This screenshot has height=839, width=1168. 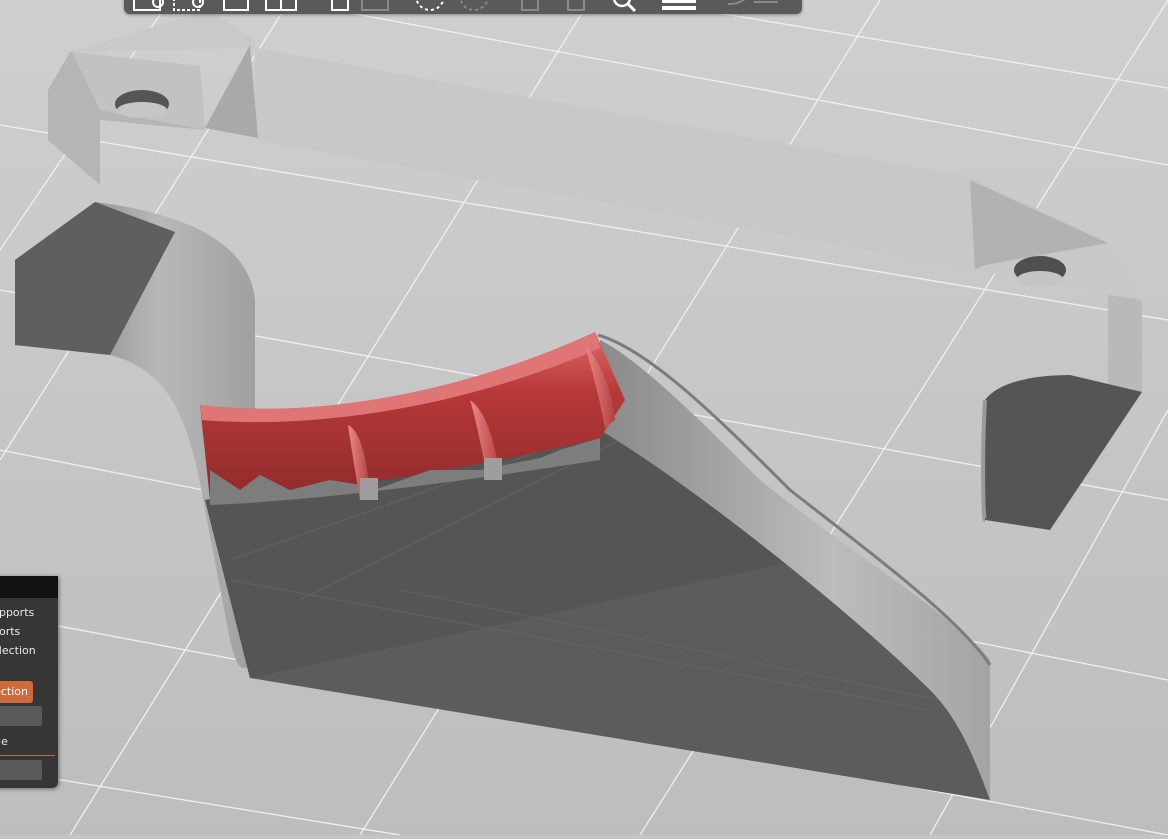 I want to click on undo-redo-icon, so click(x=751, y=7).